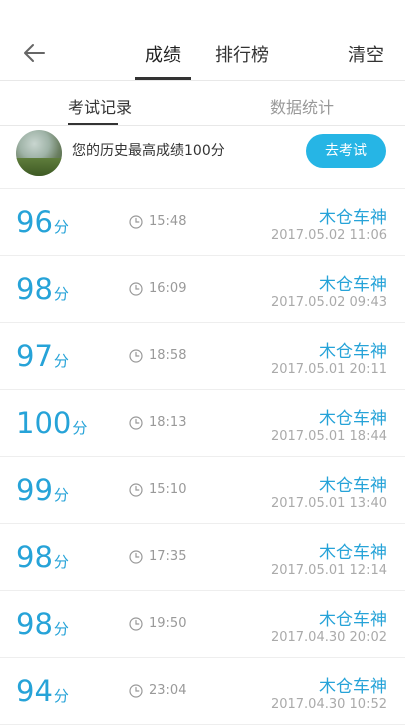 This screenshot has height=725, width=405. Describe the element at coordinates (148, 151) in the screenshot. I see `best-score-text: 您的历史最高成绩100分` at that location.